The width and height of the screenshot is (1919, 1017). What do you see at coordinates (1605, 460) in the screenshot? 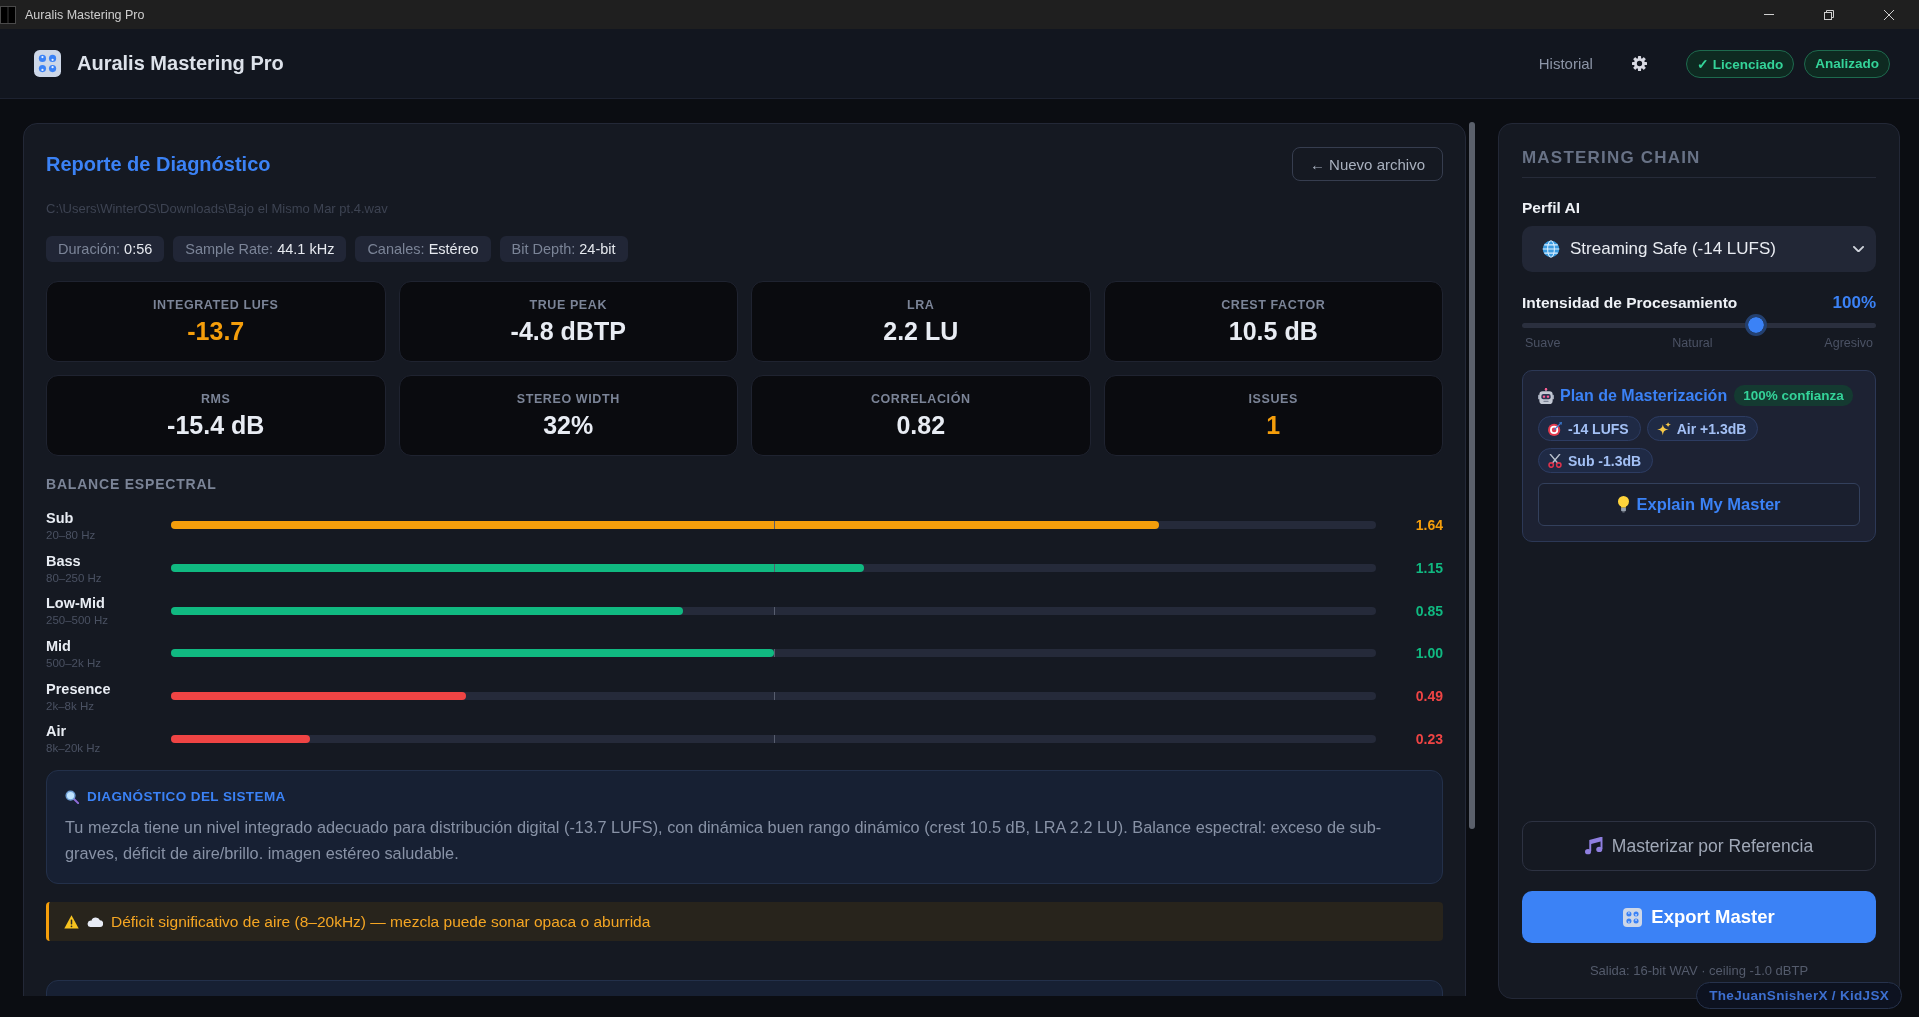
I see `tag-label: Sub -1.3dB` at bounding box center [1605, 460].